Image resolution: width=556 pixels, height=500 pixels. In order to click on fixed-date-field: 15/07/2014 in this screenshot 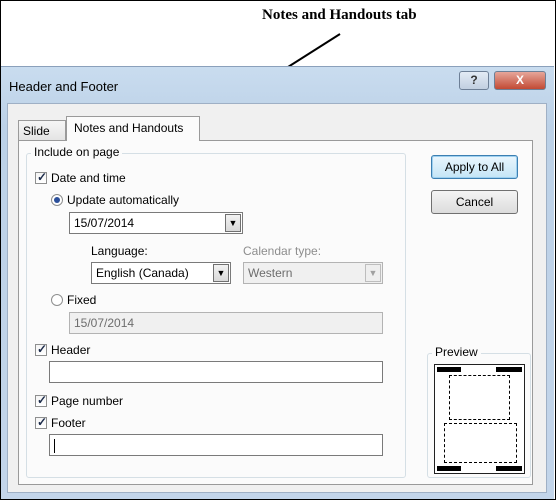, I will do `click(226, 323)`.